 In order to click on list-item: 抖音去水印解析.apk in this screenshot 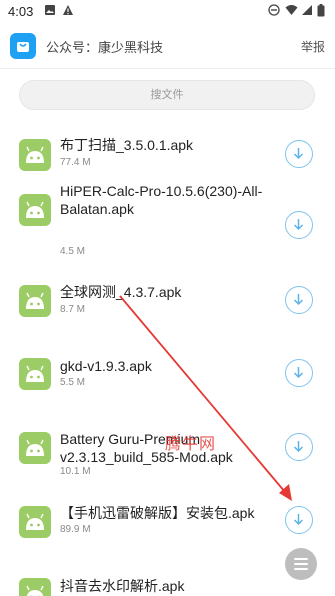, I will do `click(167, 582)`.